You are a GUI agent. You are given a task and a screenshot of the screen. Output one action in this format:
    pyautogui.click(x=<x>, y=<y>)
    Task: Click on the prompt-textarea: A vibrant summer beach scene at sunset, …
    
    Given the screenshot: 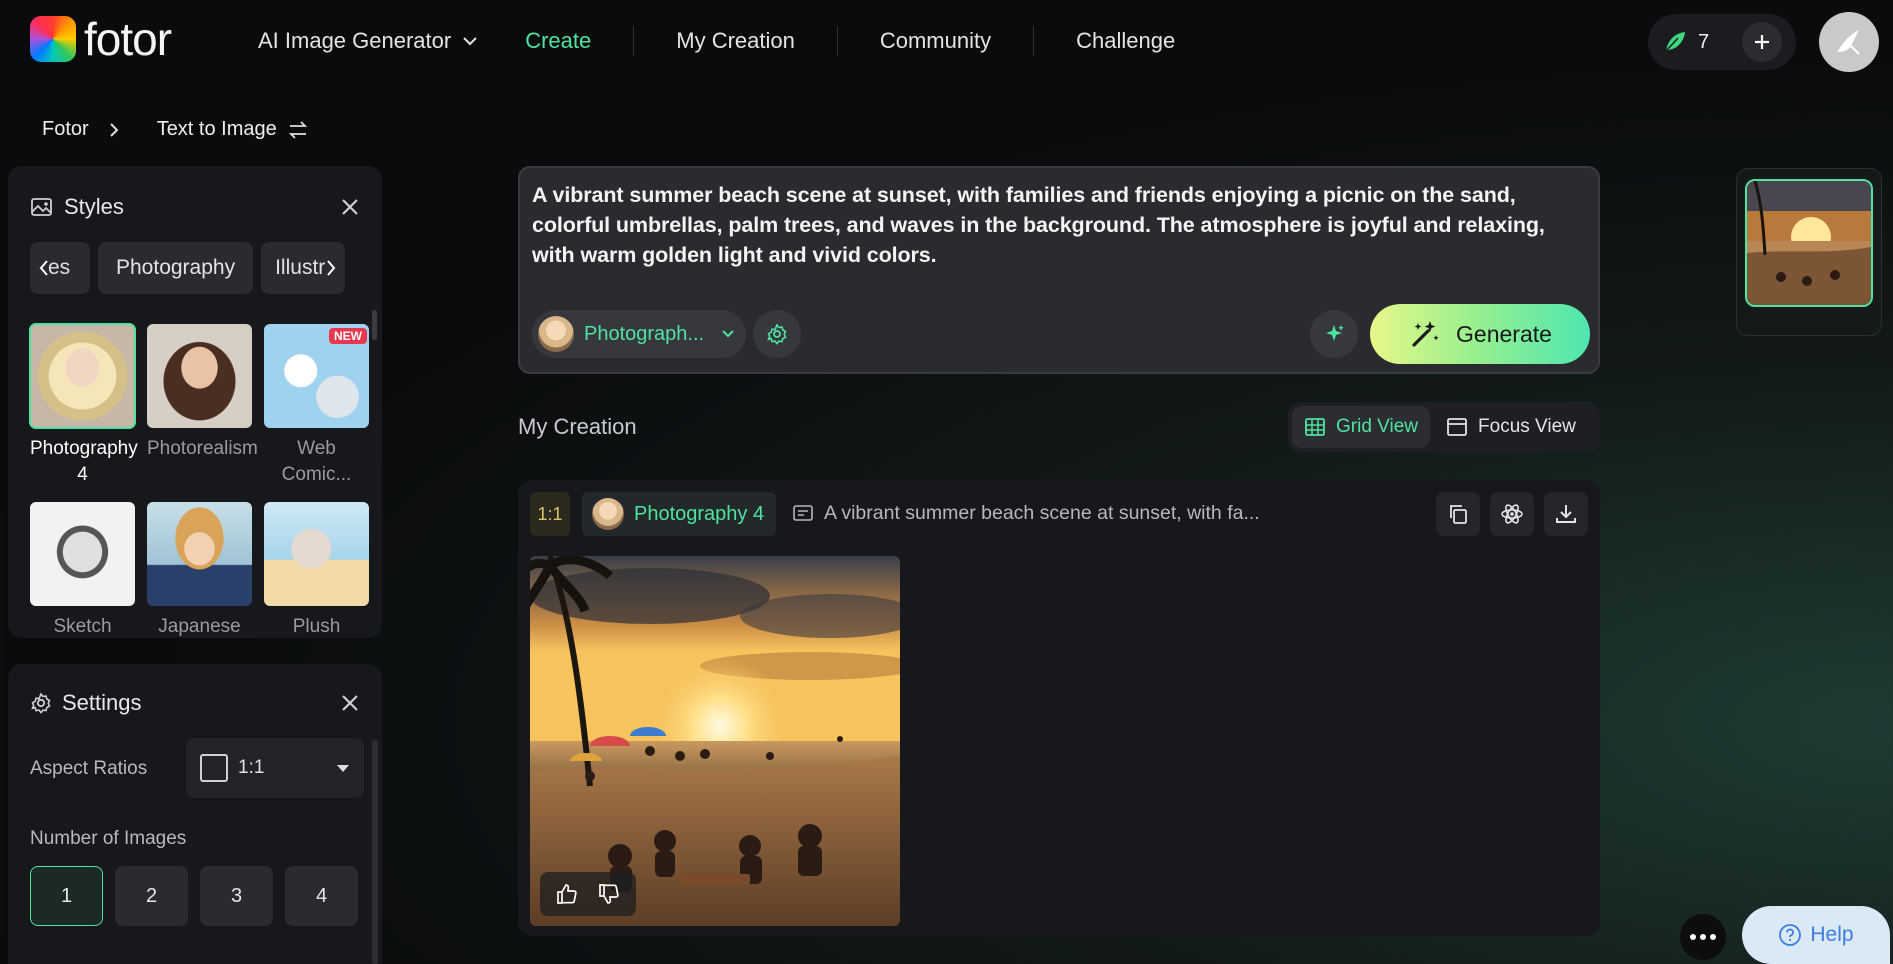 What is the action you would take?
    pyautogui.click(x=1056, y=225)
    